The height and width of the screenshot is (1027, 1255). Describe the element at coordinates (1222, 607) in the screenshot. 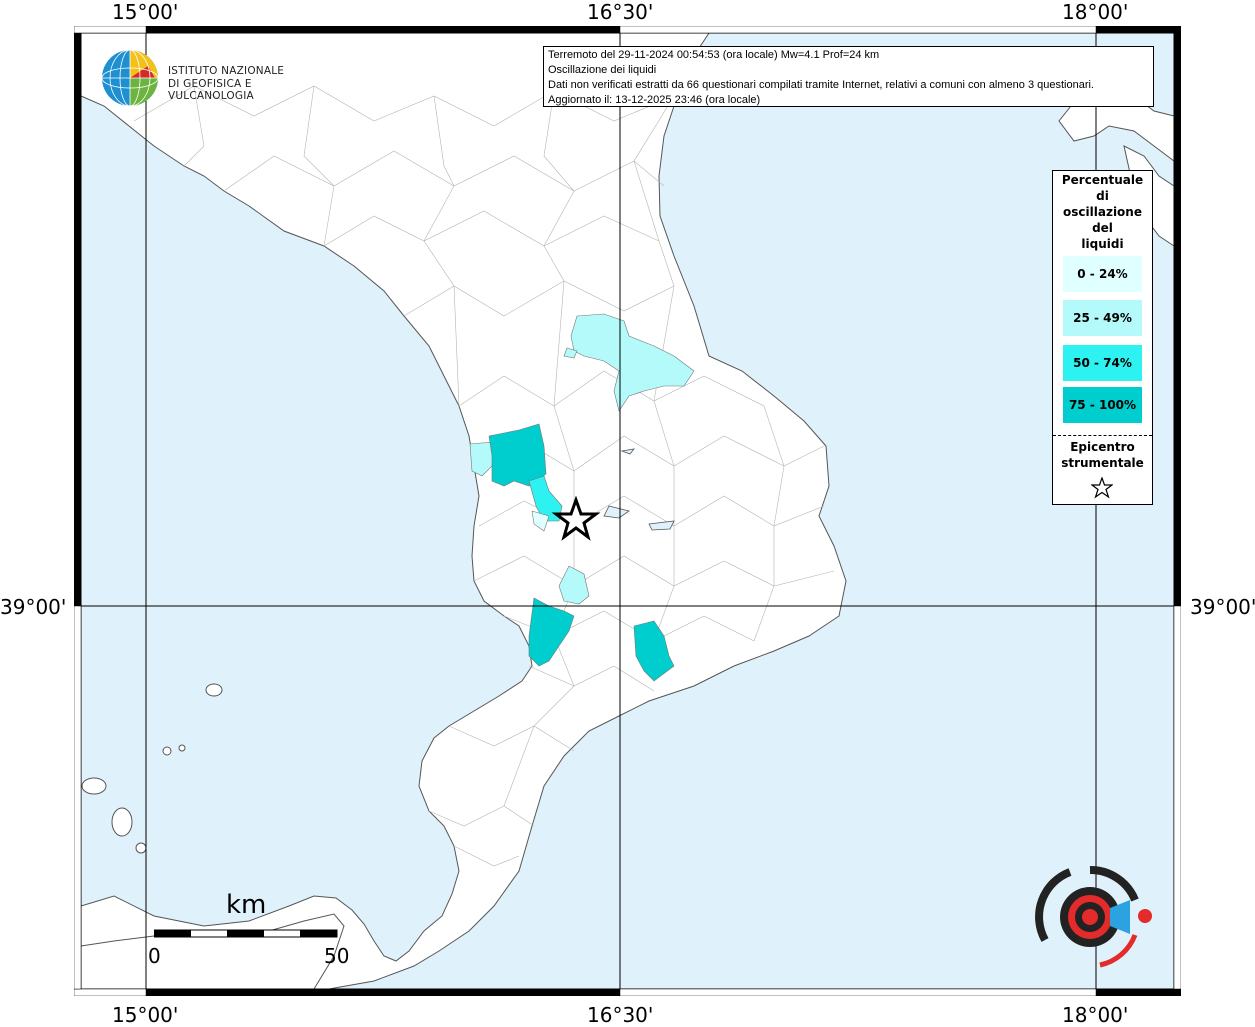

I see `right-label-3900: 39°00'` at that location.